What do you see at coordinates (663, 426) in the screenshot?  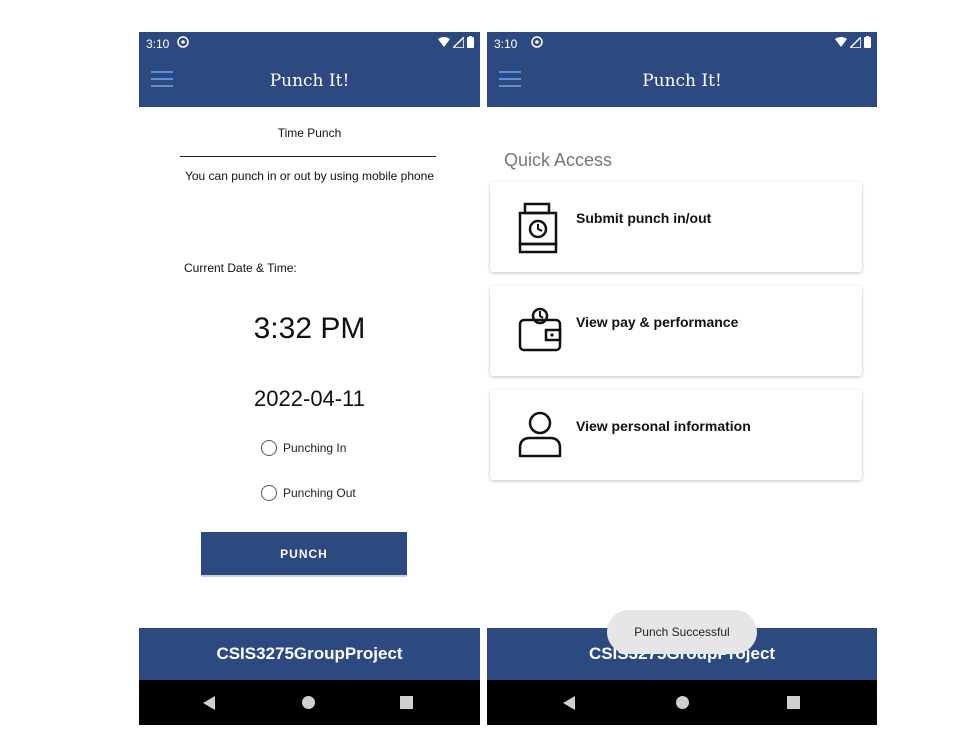 I see `card-label: View personal information` at bounding box center [663, 426].